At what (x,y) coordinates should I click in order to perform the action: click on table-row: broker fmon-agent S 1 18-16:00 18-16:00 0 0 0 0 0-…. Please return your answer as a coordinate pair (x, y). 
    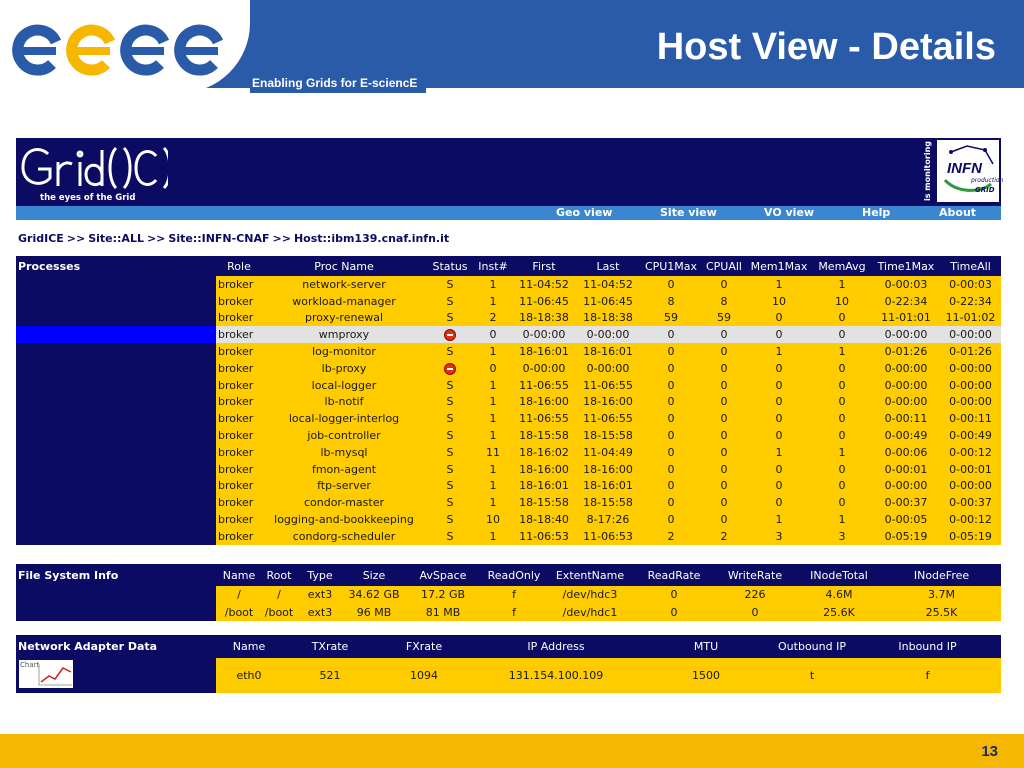
    Looking at the image, I should click on (508, 469).